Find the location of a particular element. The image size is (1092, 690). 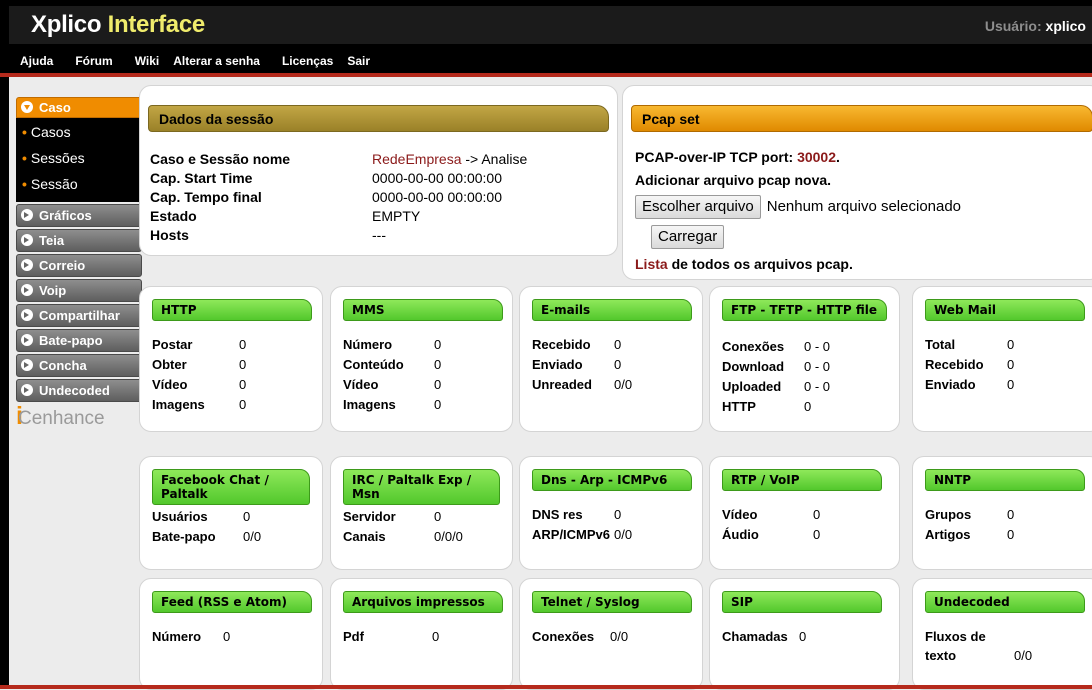

menu-sair: Sair is located at coordinates (358, 61).